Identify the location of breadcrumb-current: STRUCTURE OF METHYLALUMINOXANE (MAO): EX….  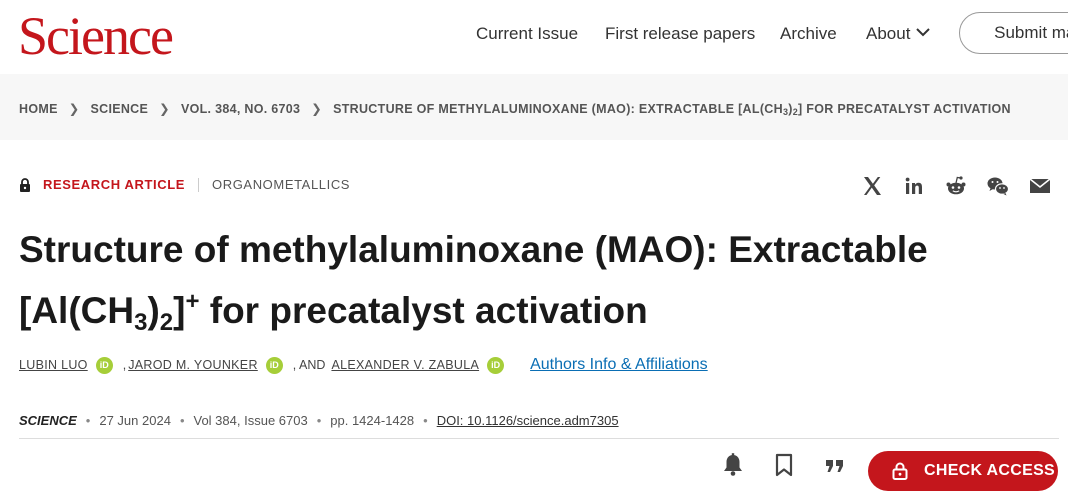
(672, 109).